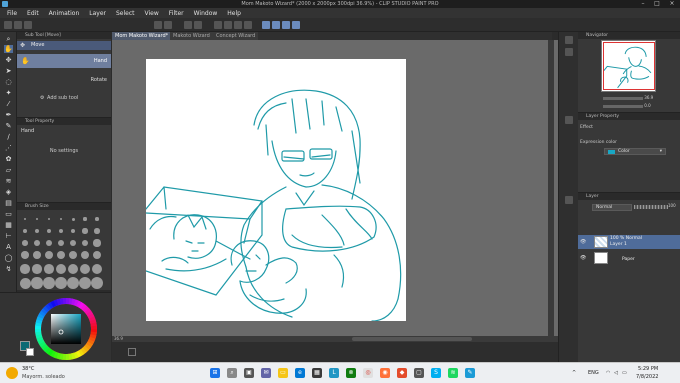  I want to click on ruler-tool-icon: ⊢, so click(8, 236).